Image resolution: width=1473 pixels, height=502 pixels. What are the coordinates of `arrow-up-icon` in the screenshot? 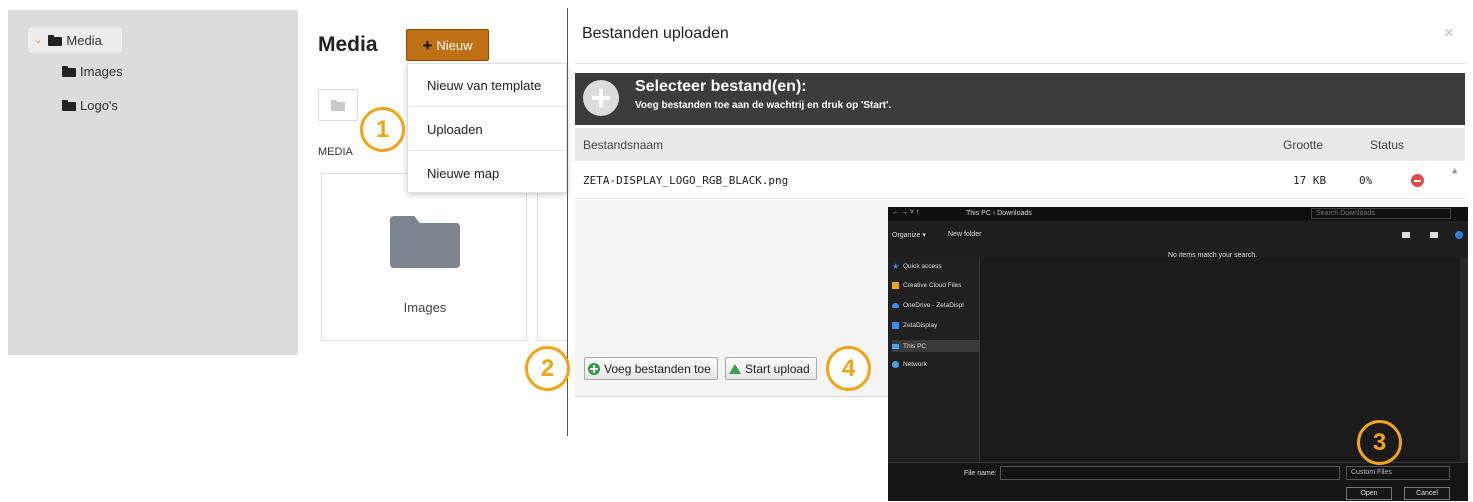 It's located at (735, 368).